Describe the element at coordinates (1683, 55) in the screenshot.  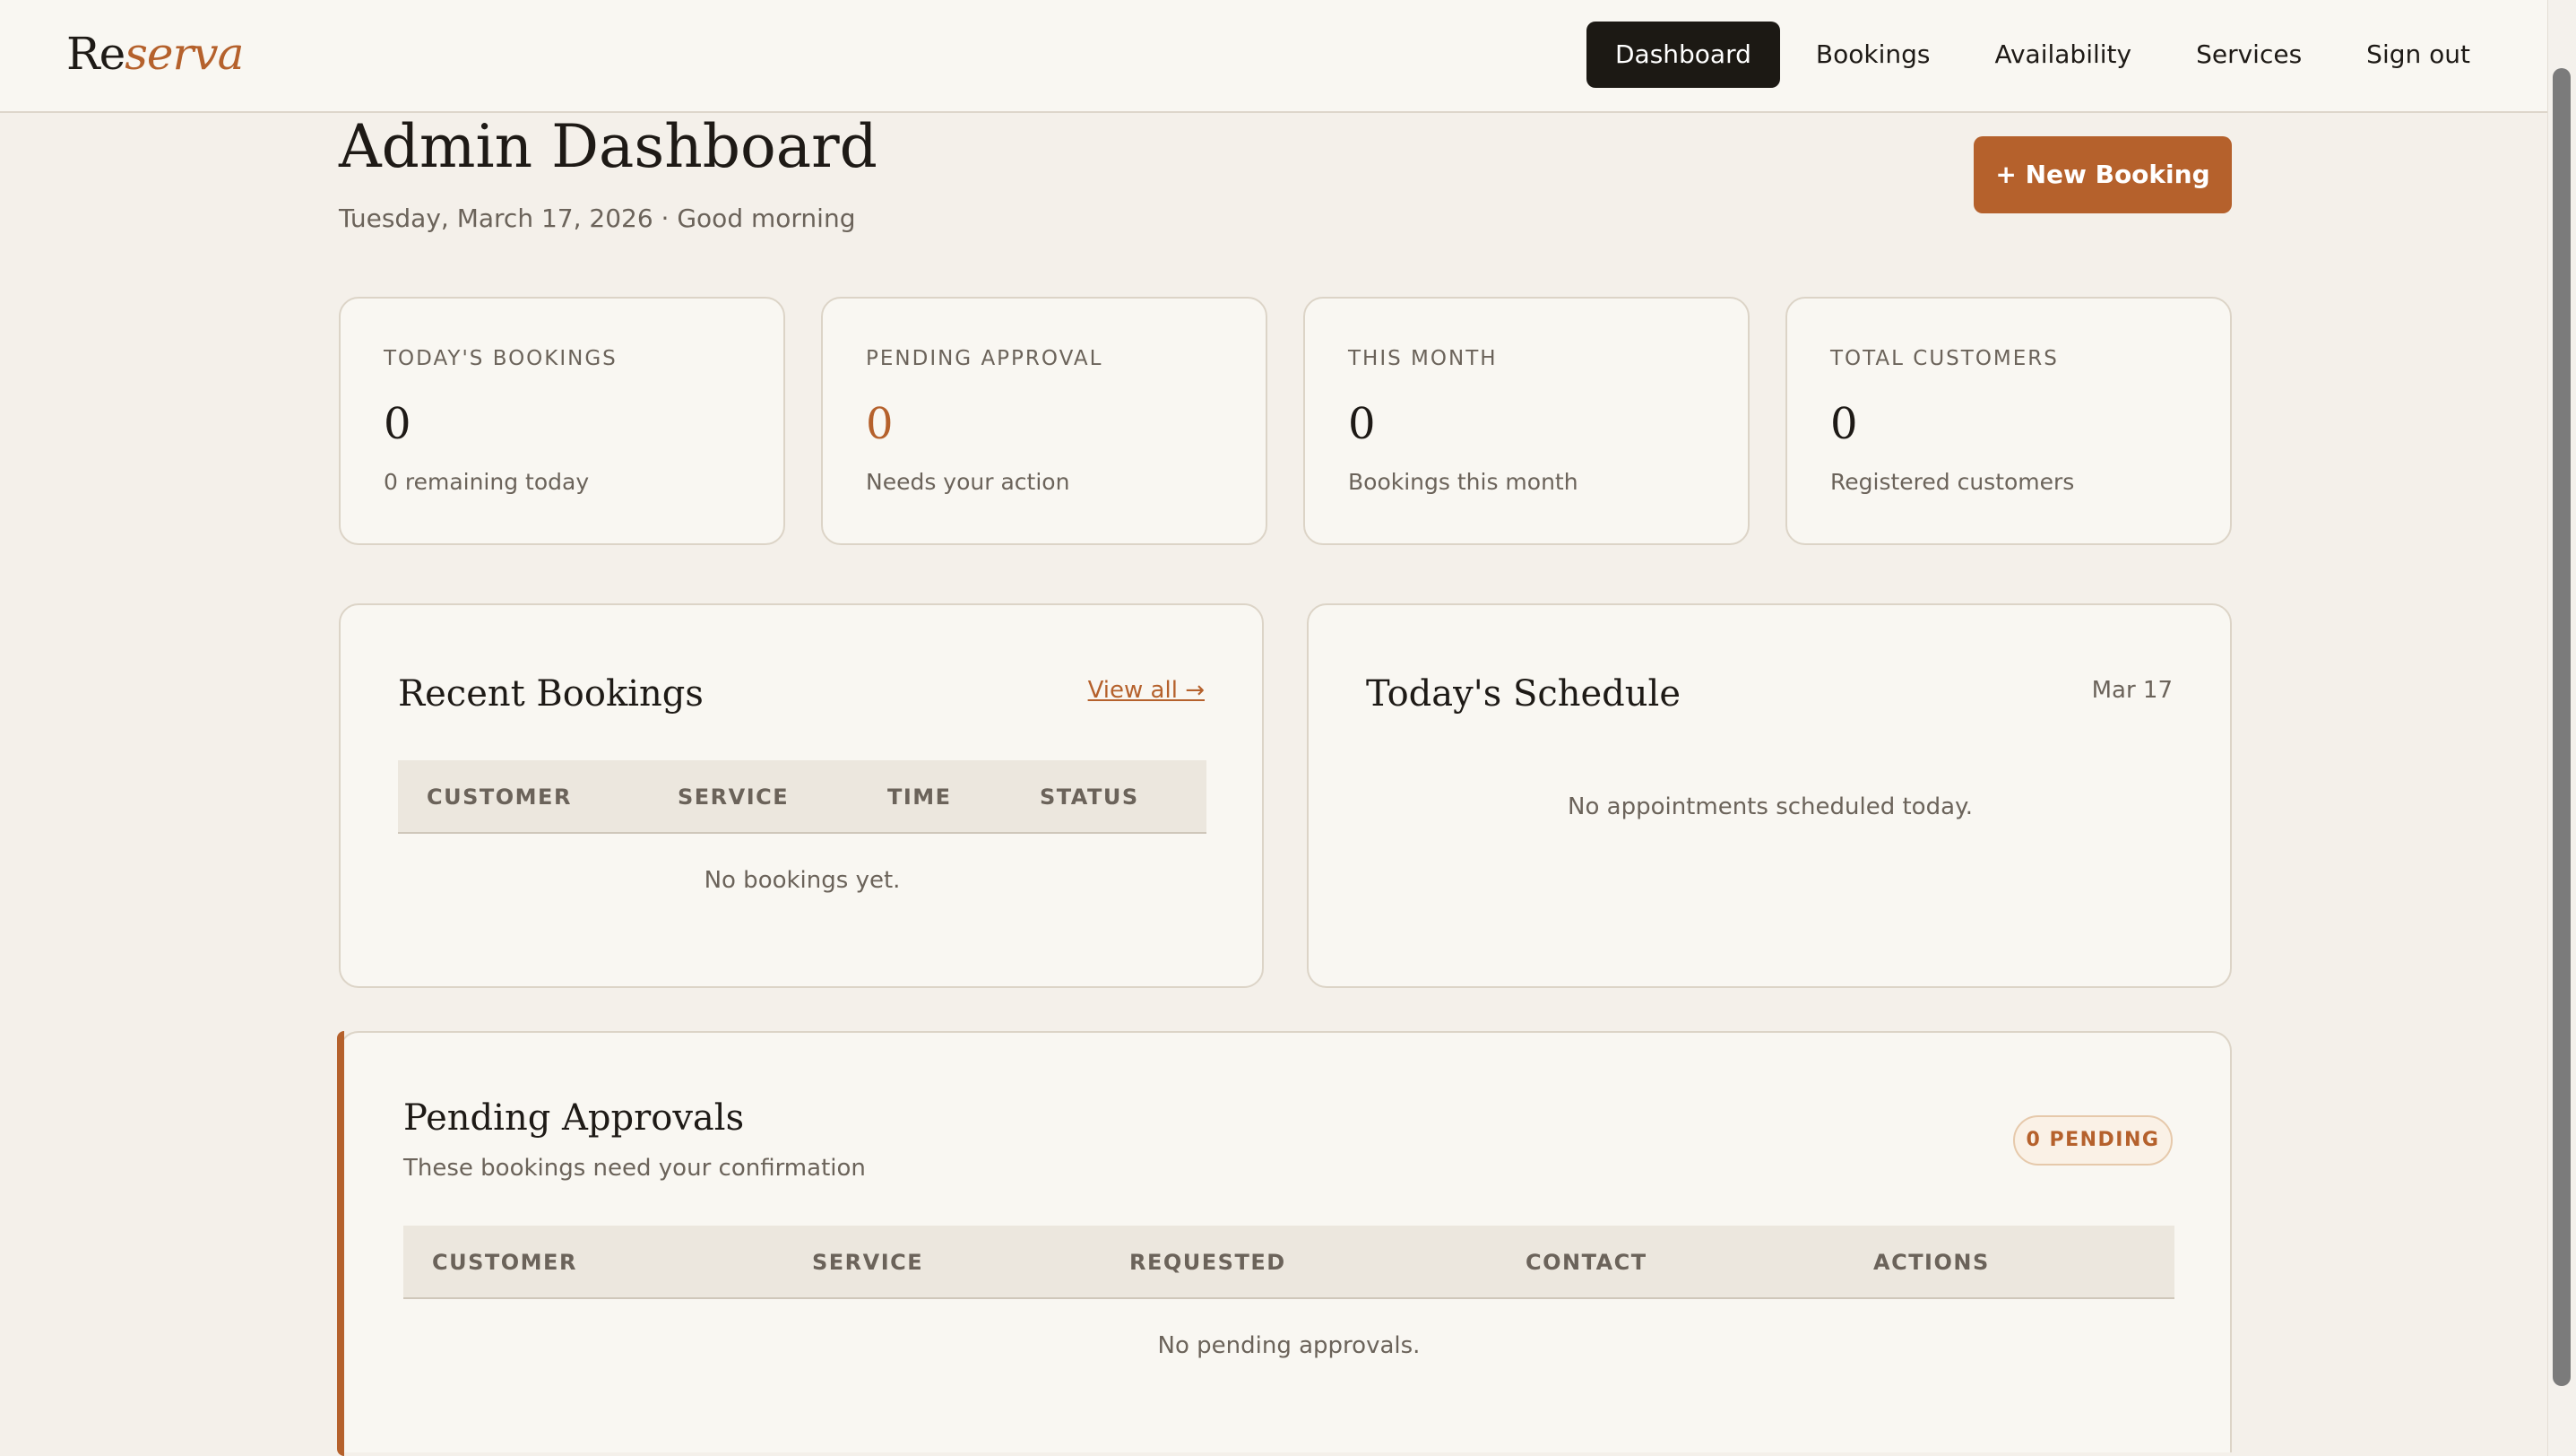
I see `nav-dashboard: Dashboard` at that location.